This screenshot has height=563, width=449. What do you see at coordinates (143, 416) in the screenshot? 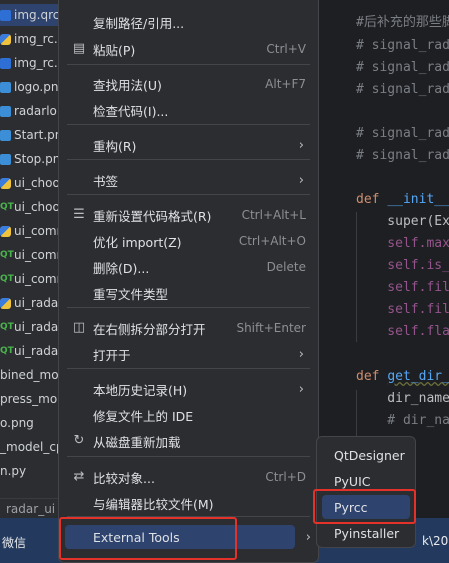
I see `menu-item-label: 修复文件上的 IDE` at bounding box center [143, 416].